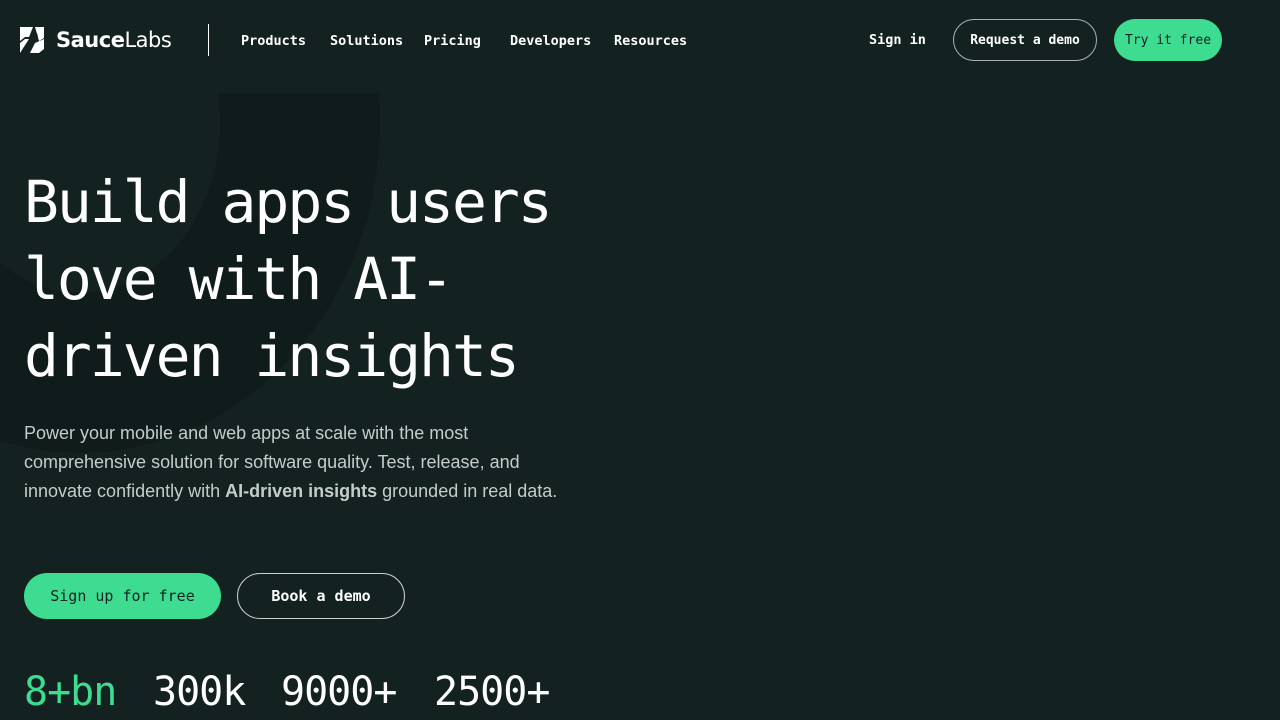 This screenshot has width=1280, height=720. Describe the element at coordinates (366, 41) in the screenshot. I see `nav-item-solutions: Solutions` at that location.